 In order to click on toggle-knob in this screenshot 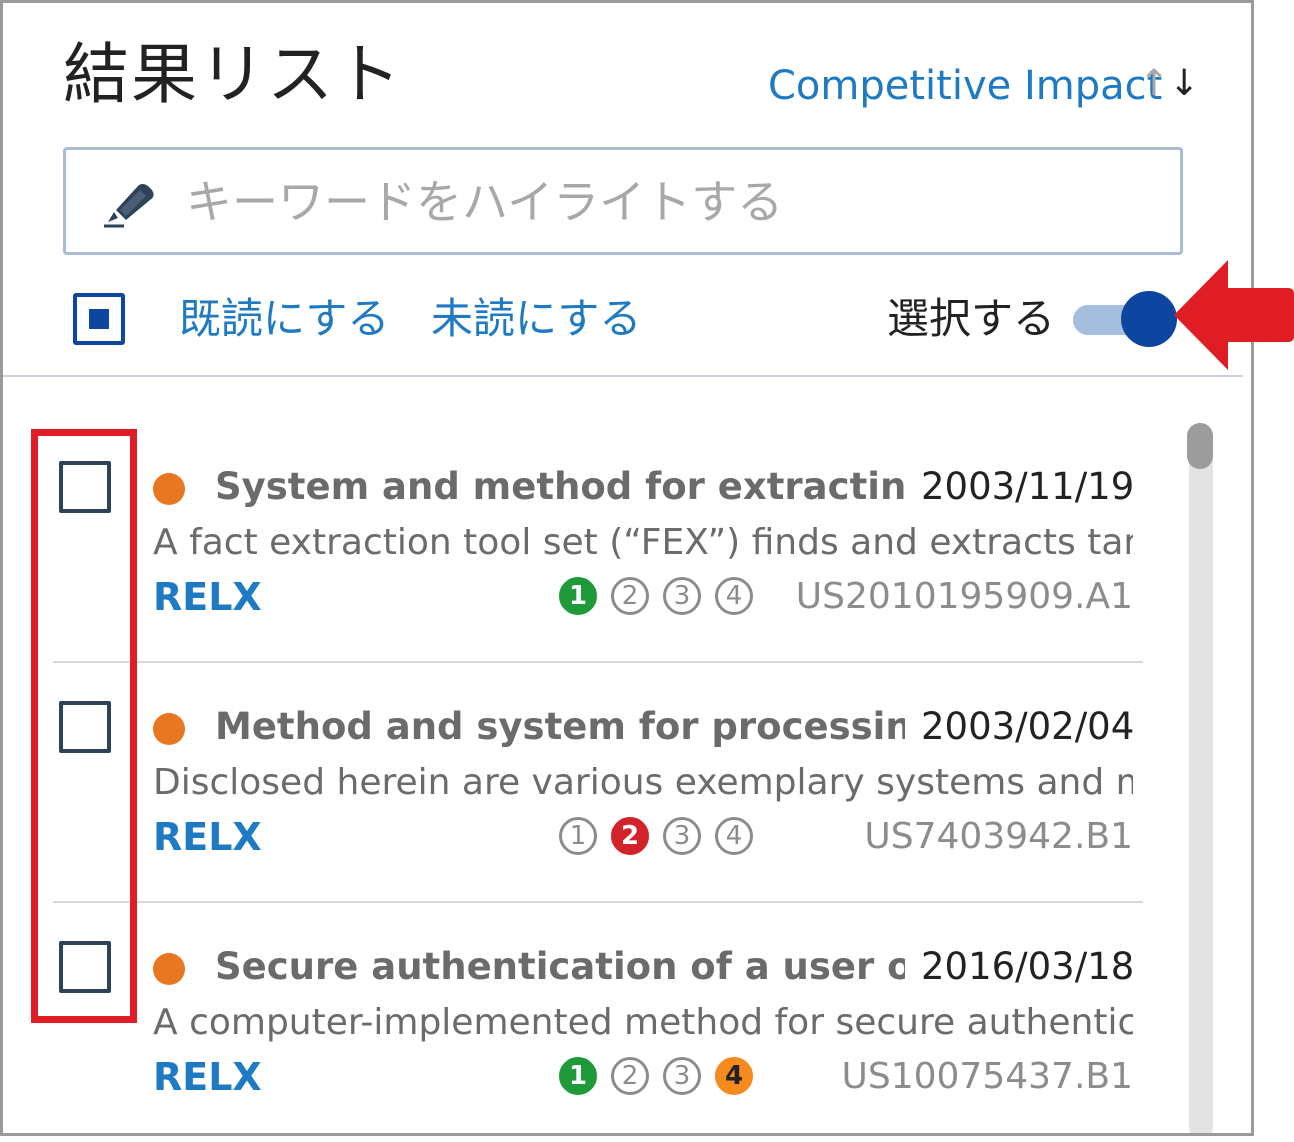, I will do `click(1149, 319)`.